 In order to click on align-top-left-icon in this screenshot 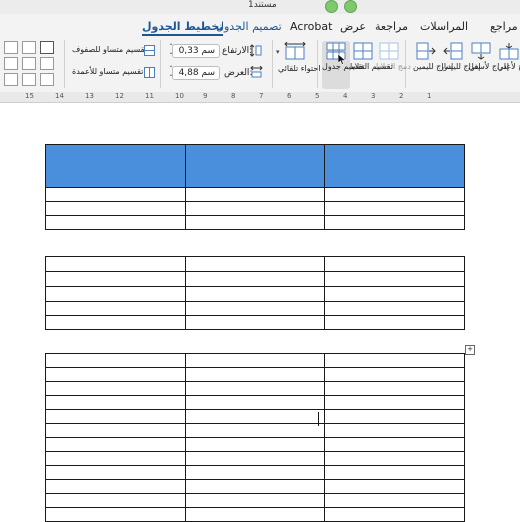, I will do `click(11, 47)`.